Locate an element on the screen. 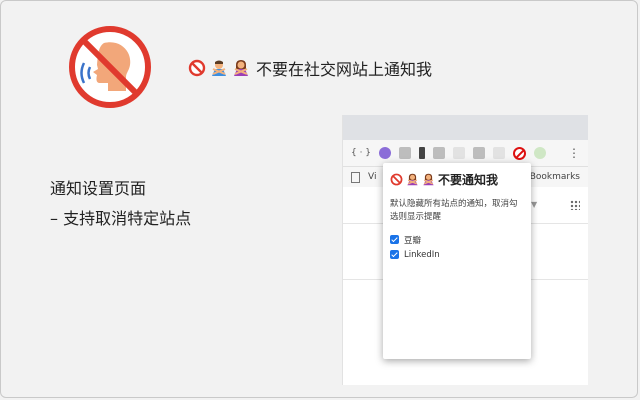 The width and height of the screenshot is (640, 400). other-bookmarks: r Bookmarks is located at coordinates (551, 177).